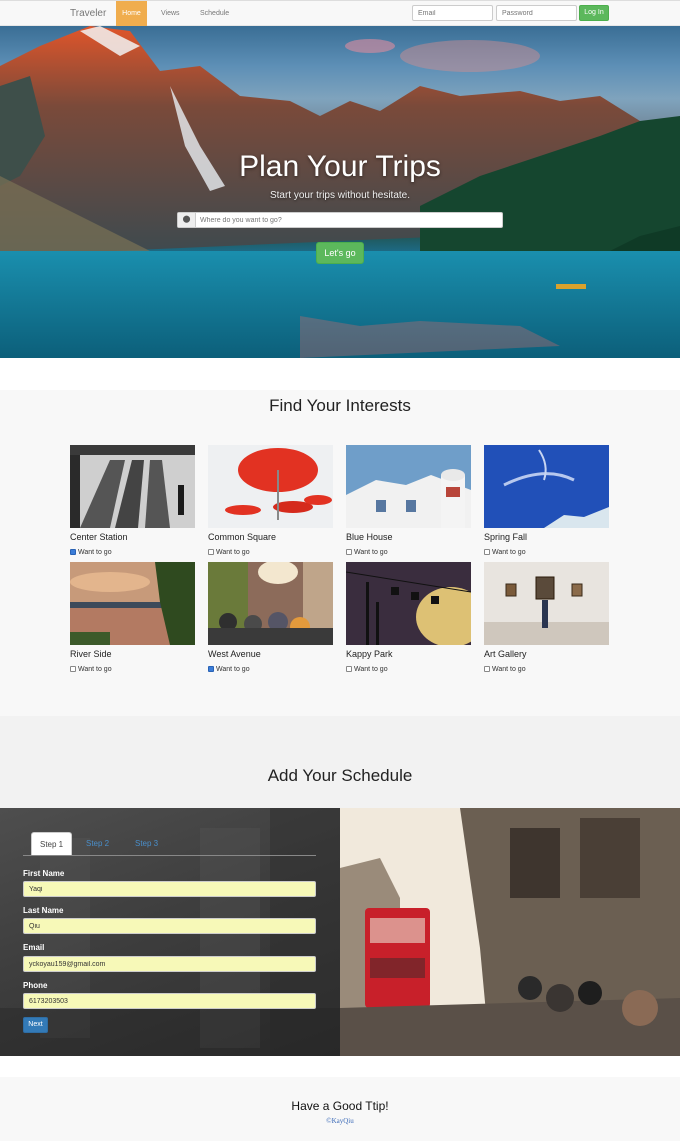  What do you see at coordinates (242, 537) in the screenshot?
I see `card-title: Common Square` at bounding box center [242, 537].